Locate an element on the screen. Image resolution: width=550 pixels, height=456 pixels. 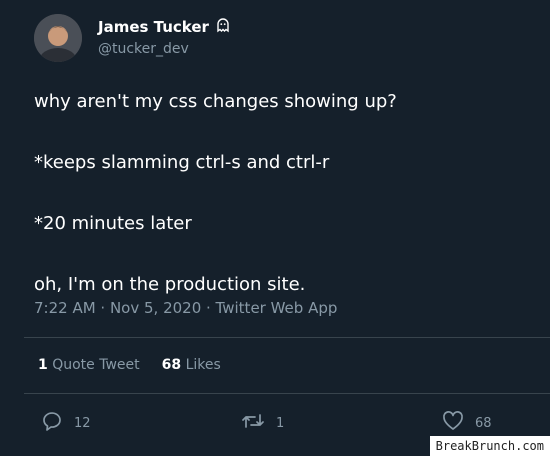
quote-count: 1 is located at coordinates (43, 365).